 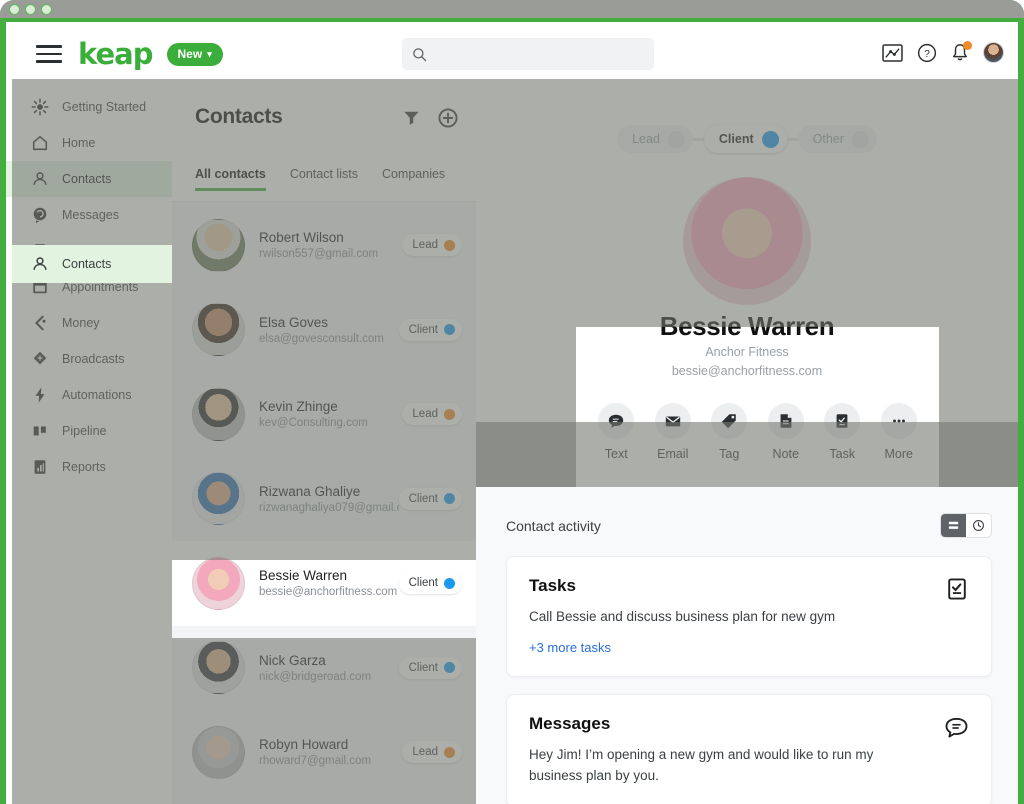 What do you see at coordinates (898, 431) in the screenshot?
I see `action-more: More` at bounding box center [898, 431].